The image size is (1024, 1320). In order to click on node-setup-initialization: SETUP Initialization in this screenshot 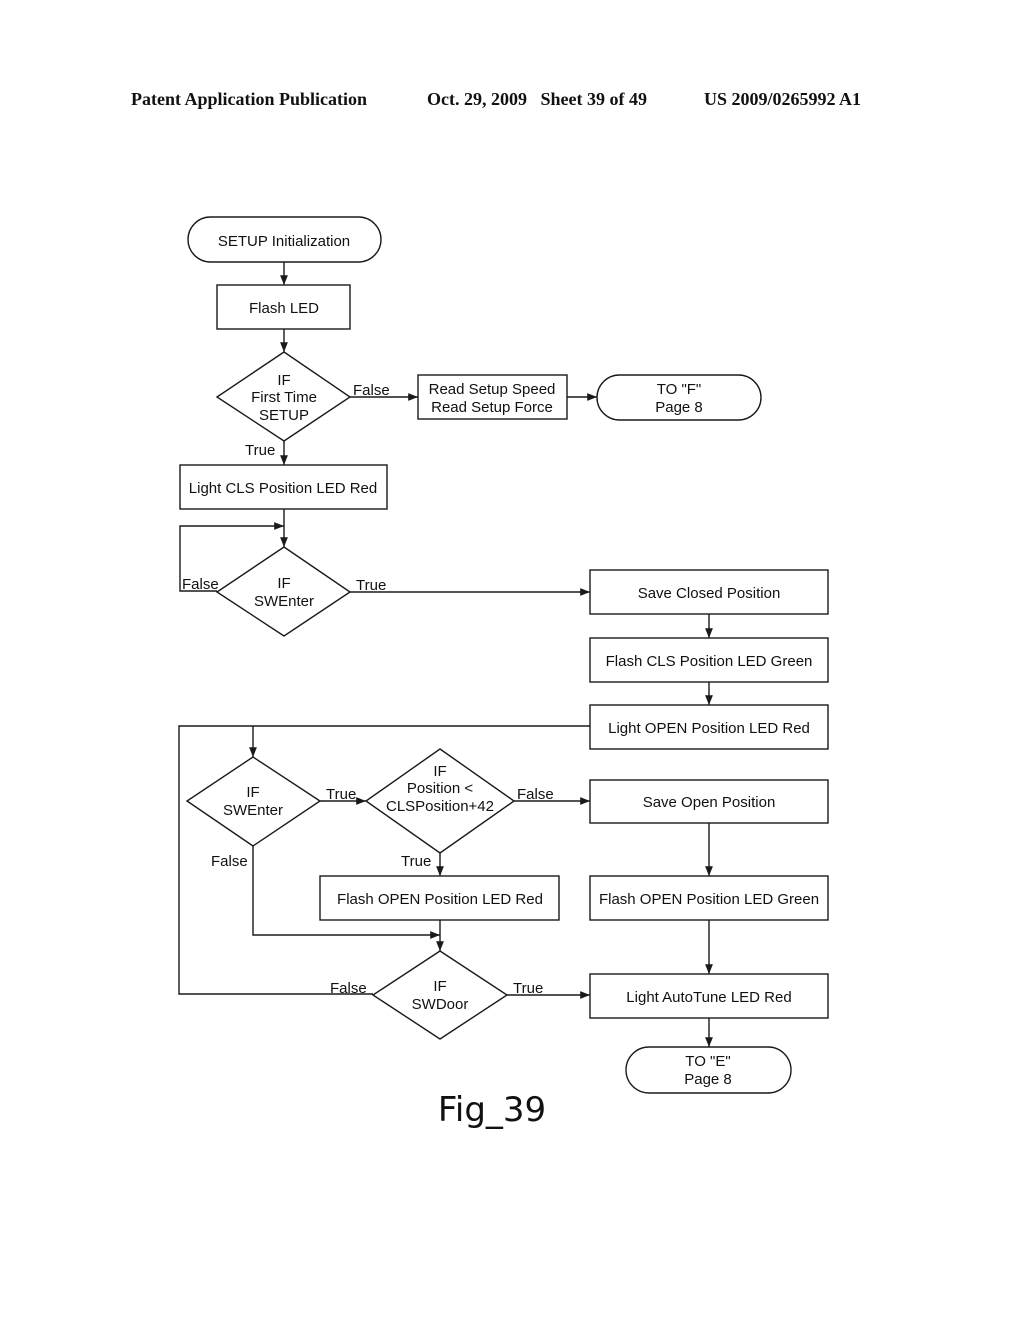, I will do `click(284, 239)`.